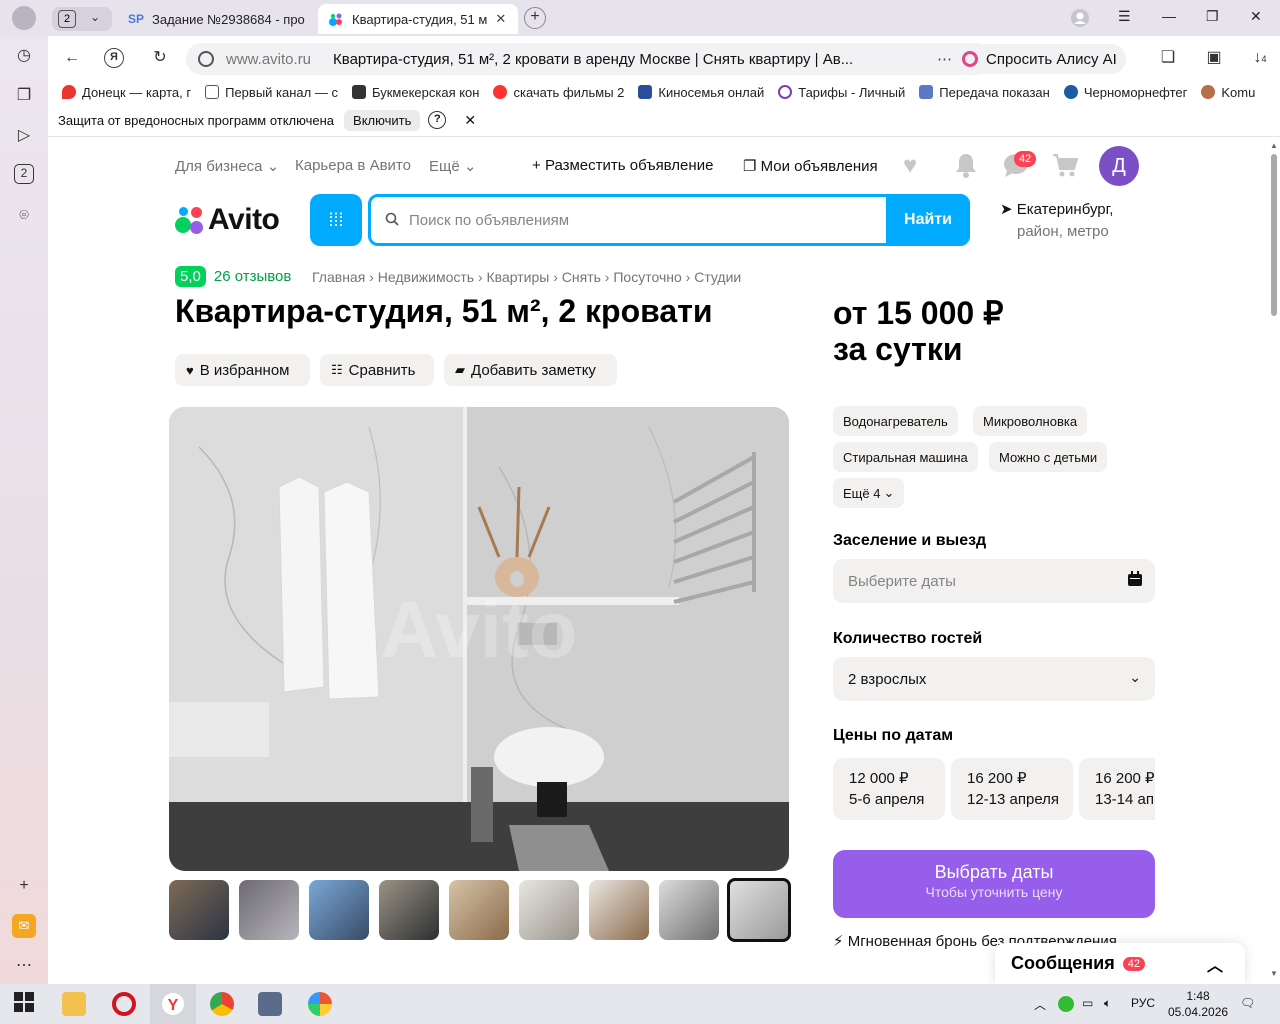 The width and height of the screenshot is (1280, 1024). I want to click on yandex-browser-taskbar: Y, so click(173, 1004).